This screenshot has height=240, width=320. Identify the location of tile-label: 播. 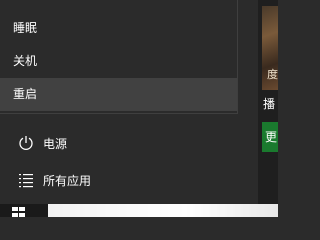
(269, 104).